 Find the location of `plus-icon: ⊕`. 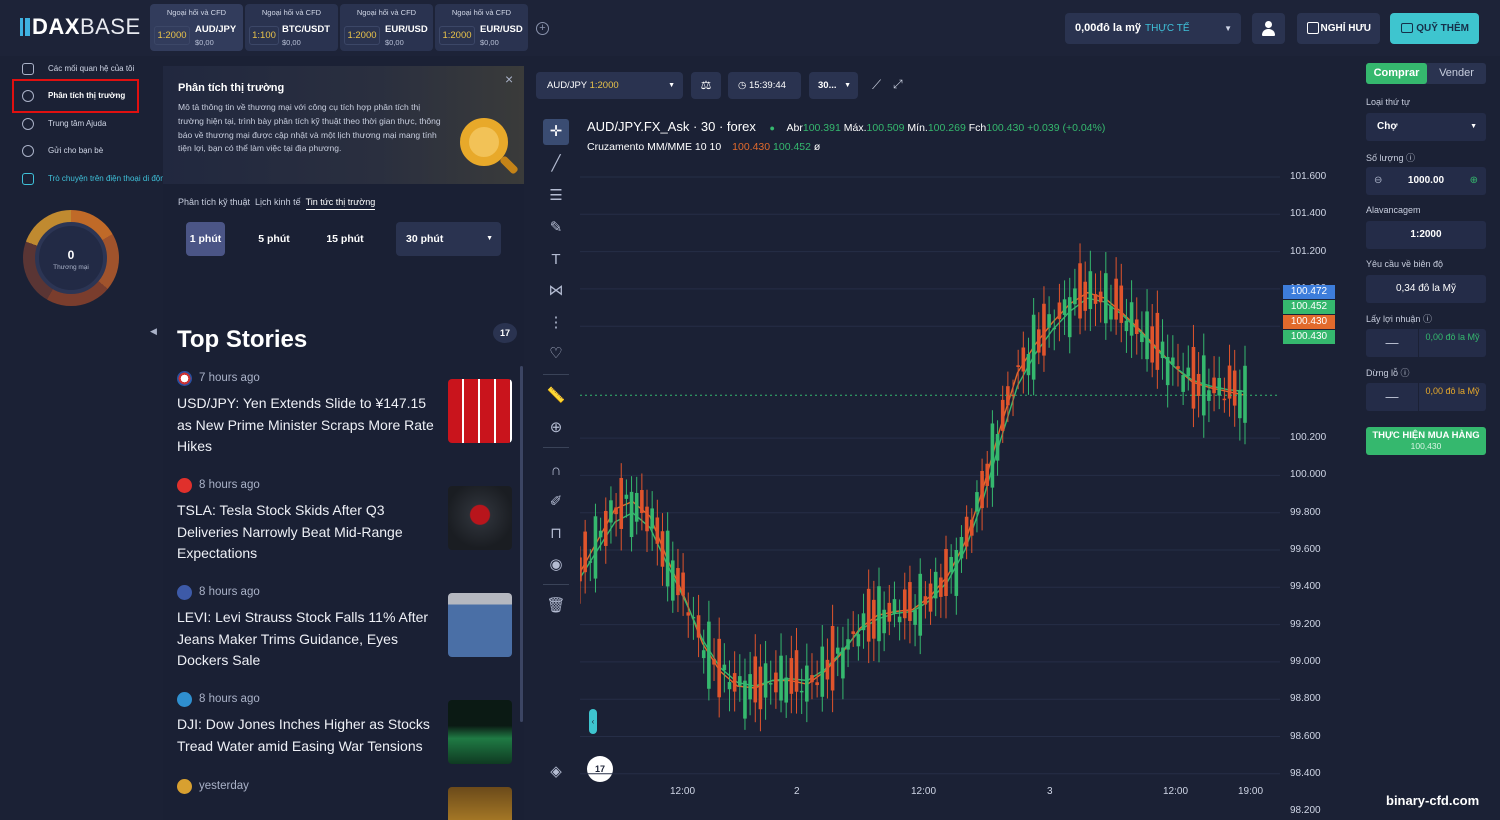

plus-icon: ⊕ is located at coordinates (1474, 181).